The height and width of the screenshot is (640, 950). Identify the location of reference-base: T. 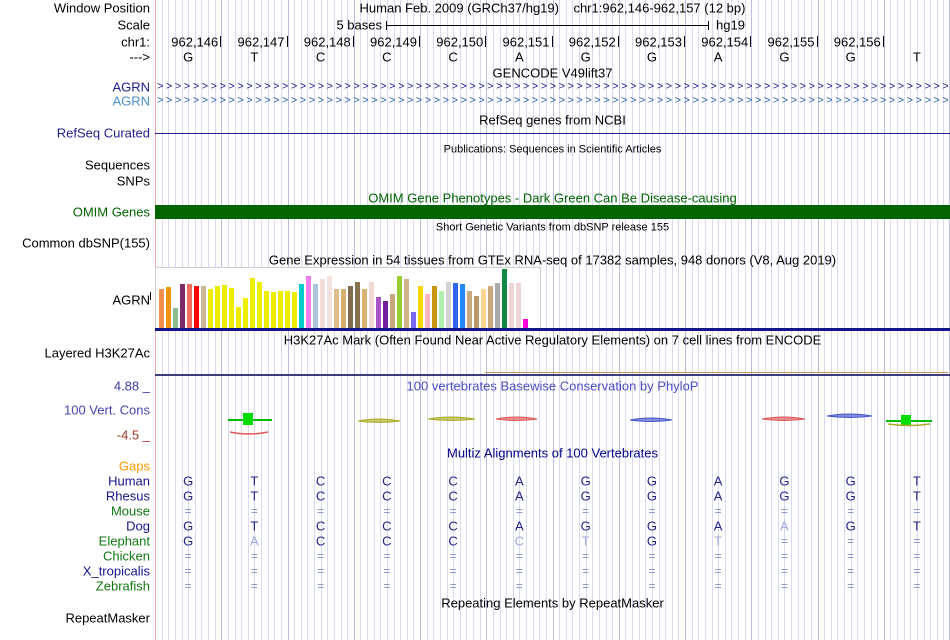
(254, 57).